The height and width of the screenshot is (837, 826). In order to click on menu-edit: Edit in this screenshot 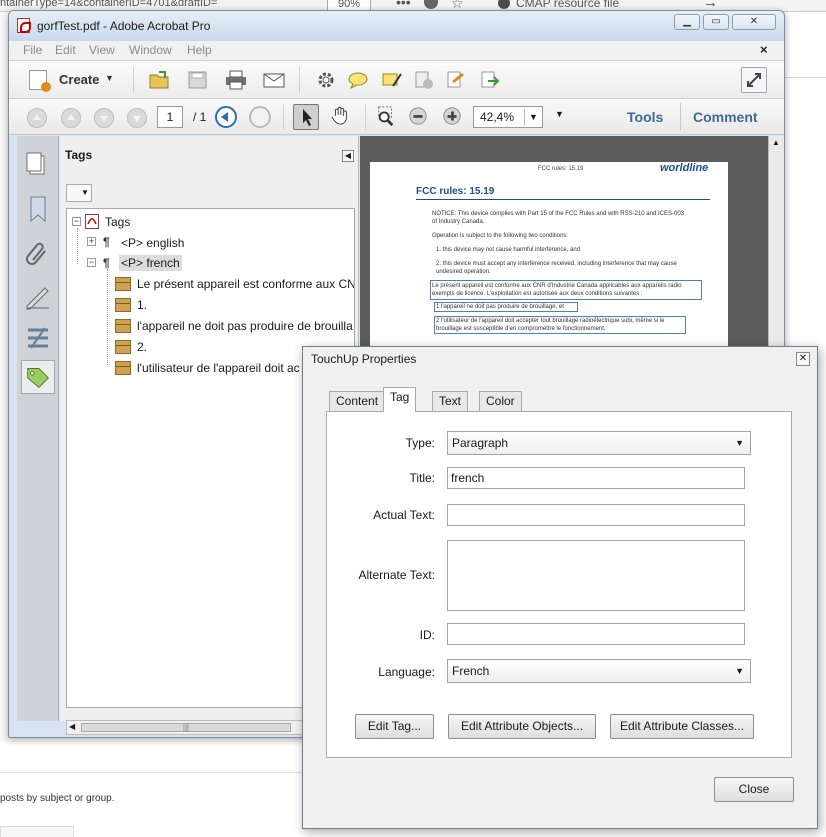, I will do `click(65, 50)`.